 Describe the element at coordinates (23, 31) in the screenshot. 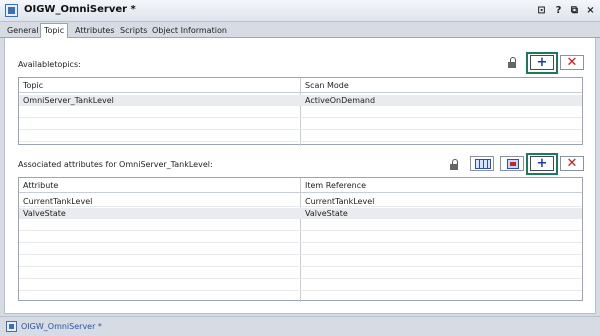

I see `tab-general: General` at that location.